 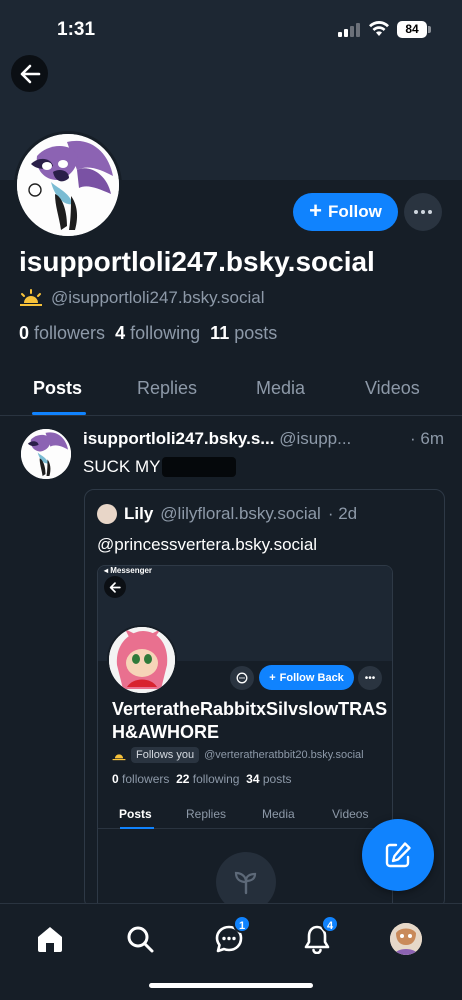 I want to click on home-icon, so click(x=50, y=939).